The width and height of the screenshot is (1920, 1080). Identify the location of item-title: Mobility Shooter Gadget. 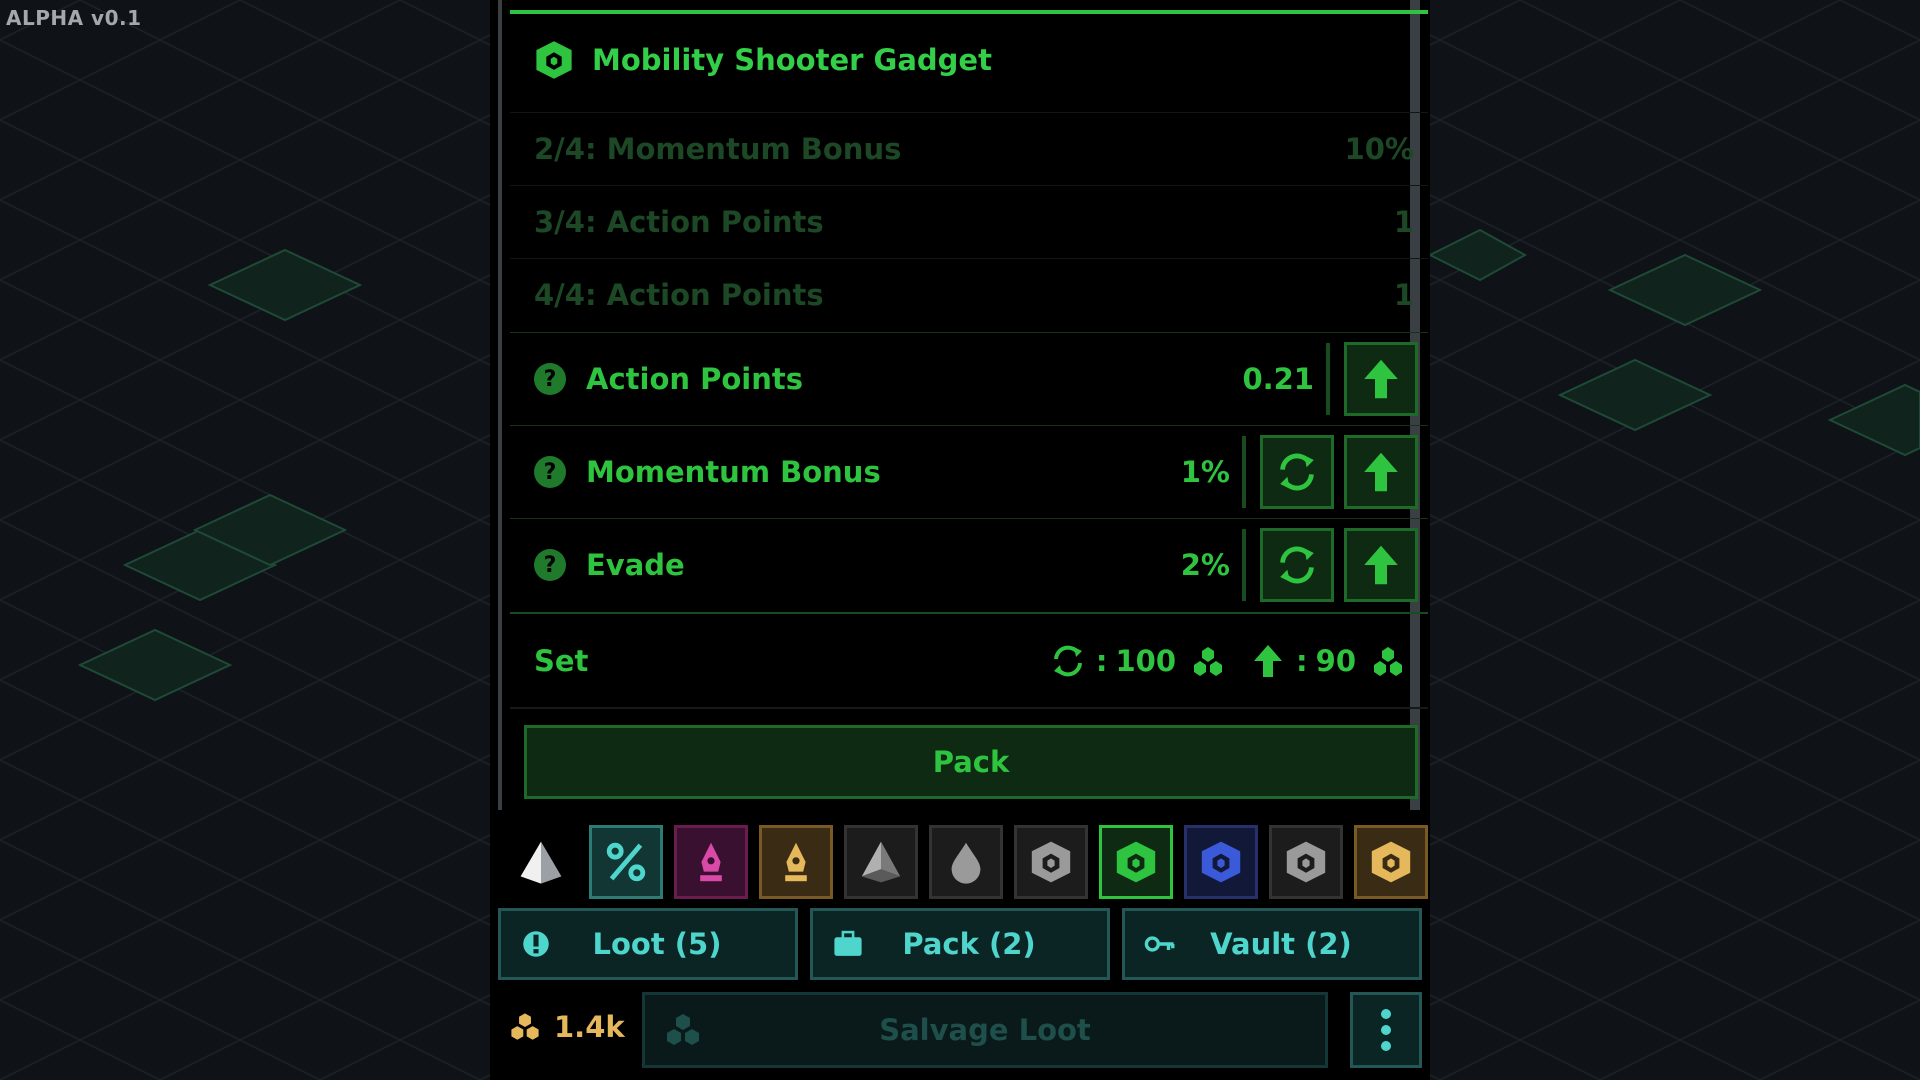
(792, 60).